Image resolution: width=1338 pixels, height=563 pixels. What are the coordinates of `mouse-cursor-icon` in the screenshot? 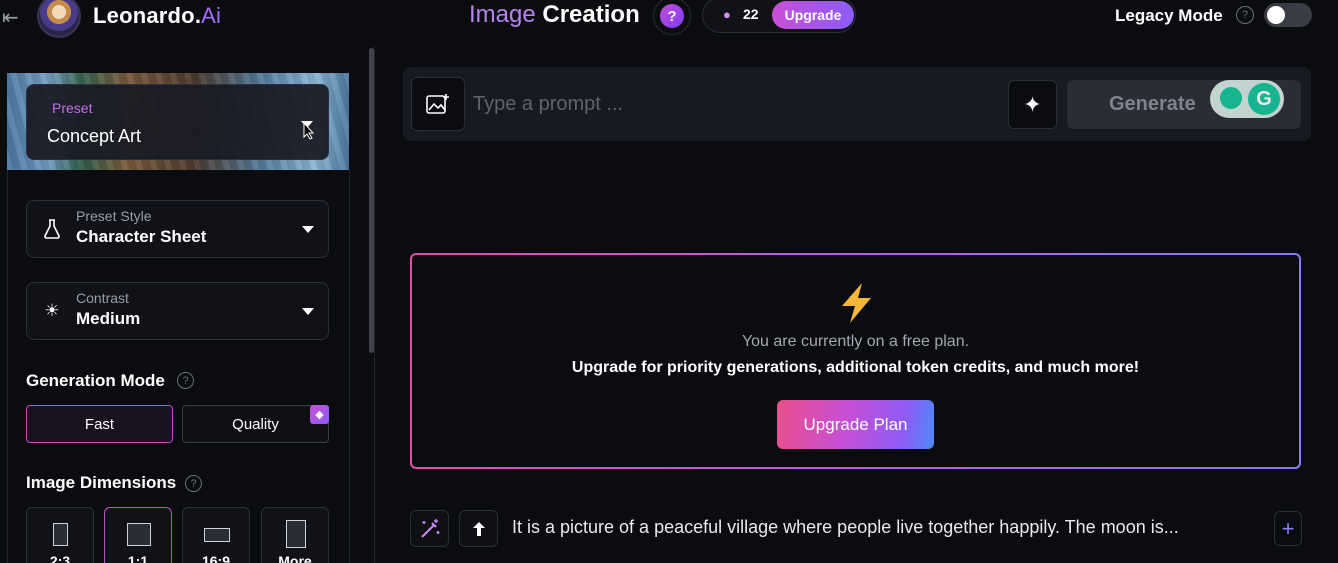 It's located at (309, 131).